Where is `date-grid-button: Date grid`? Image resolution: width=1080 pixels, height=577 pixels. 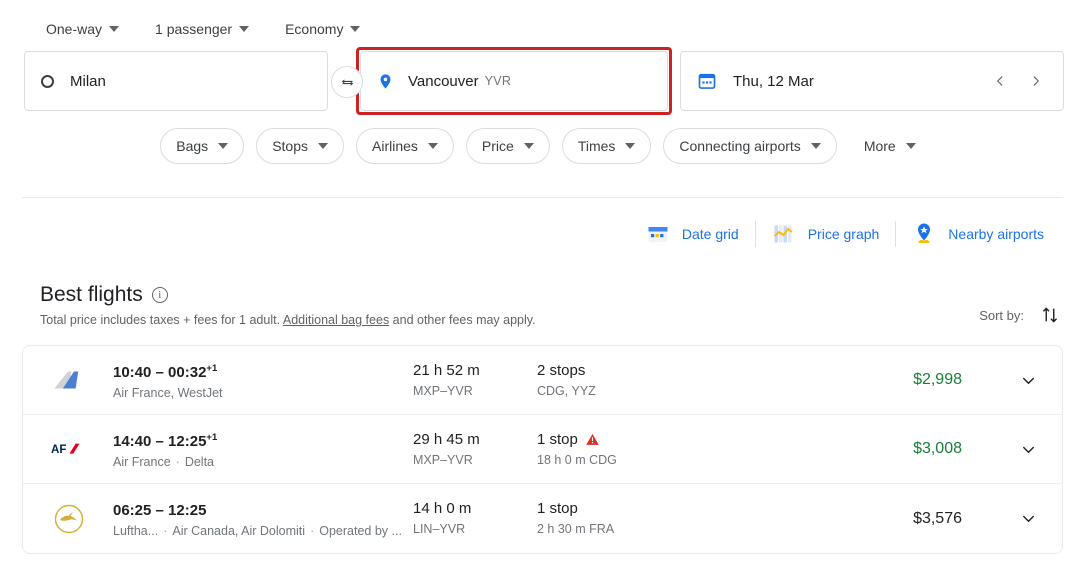
date-grid-button: Date grid is located at coordinates (692, 234).